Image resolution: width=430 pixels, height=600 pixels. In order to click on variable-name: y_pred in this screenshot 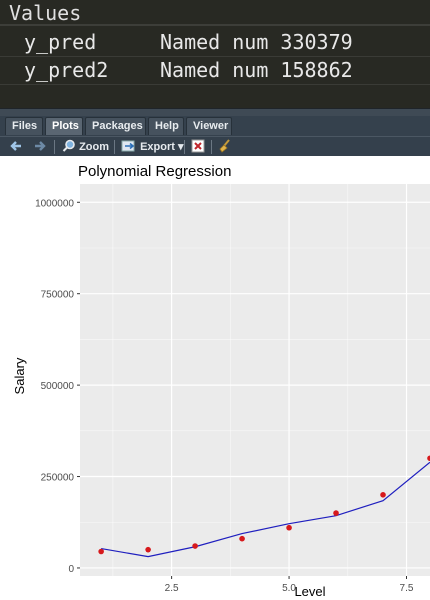, I will do `click(60, 42)`.